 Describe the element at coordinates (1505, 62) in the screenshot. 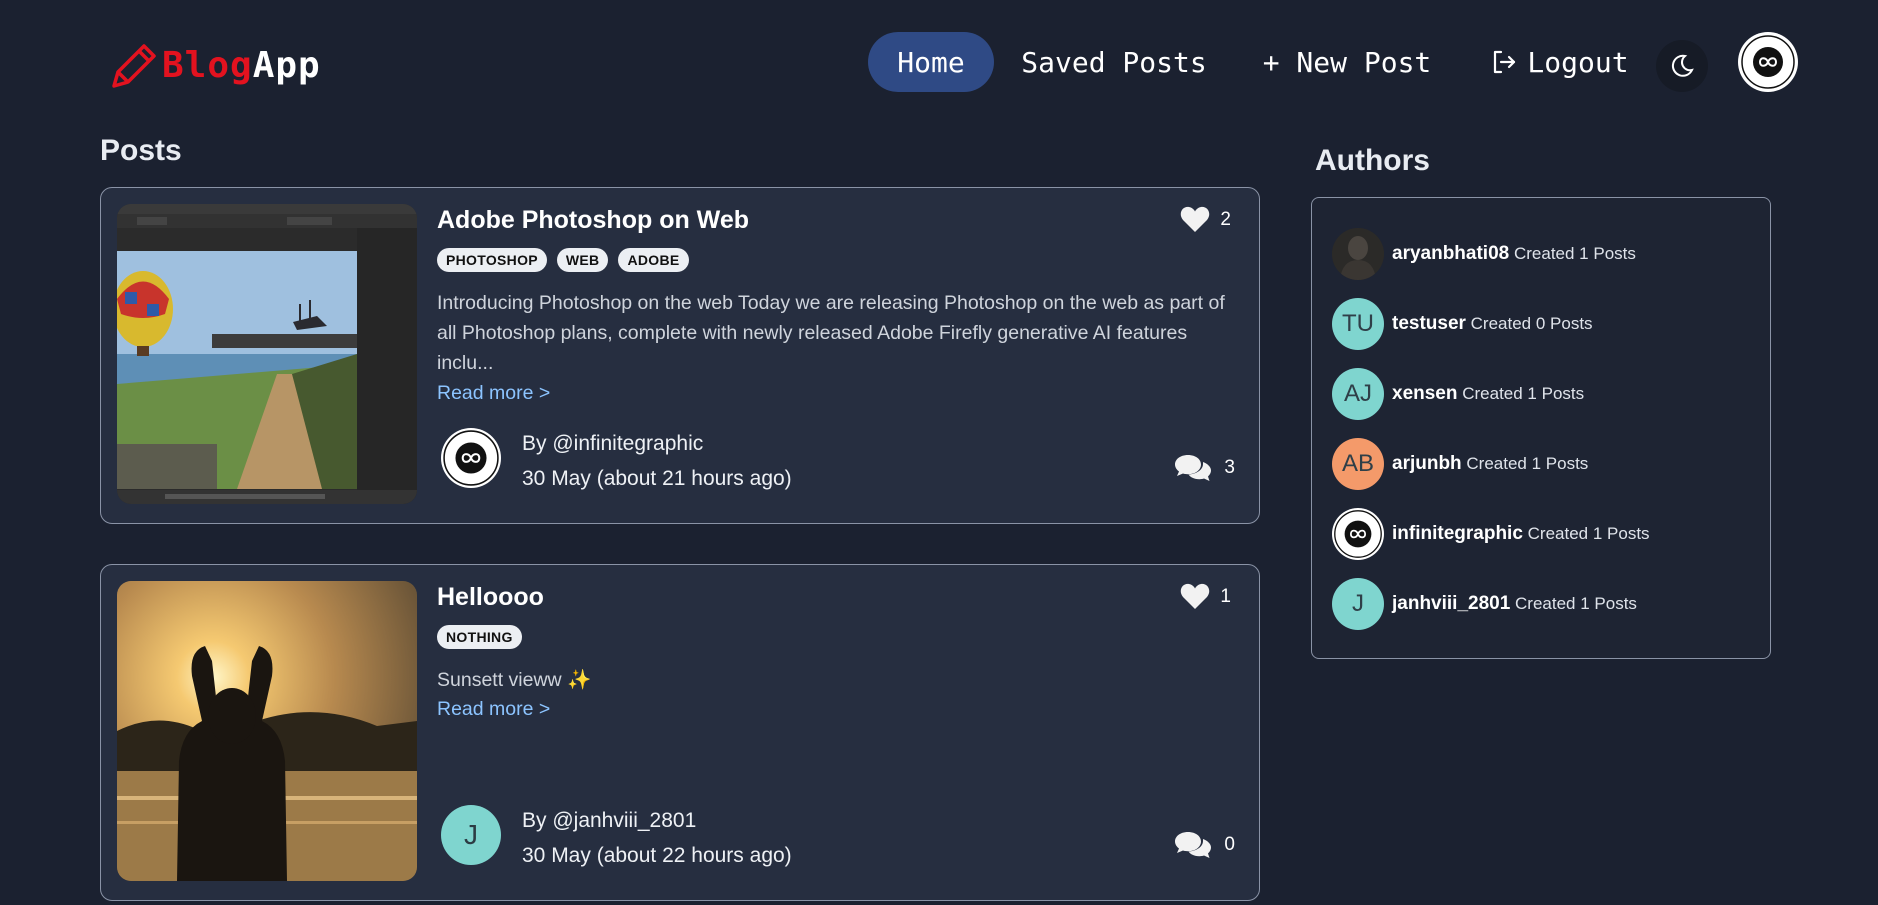

I see `logout-icon` at that location.